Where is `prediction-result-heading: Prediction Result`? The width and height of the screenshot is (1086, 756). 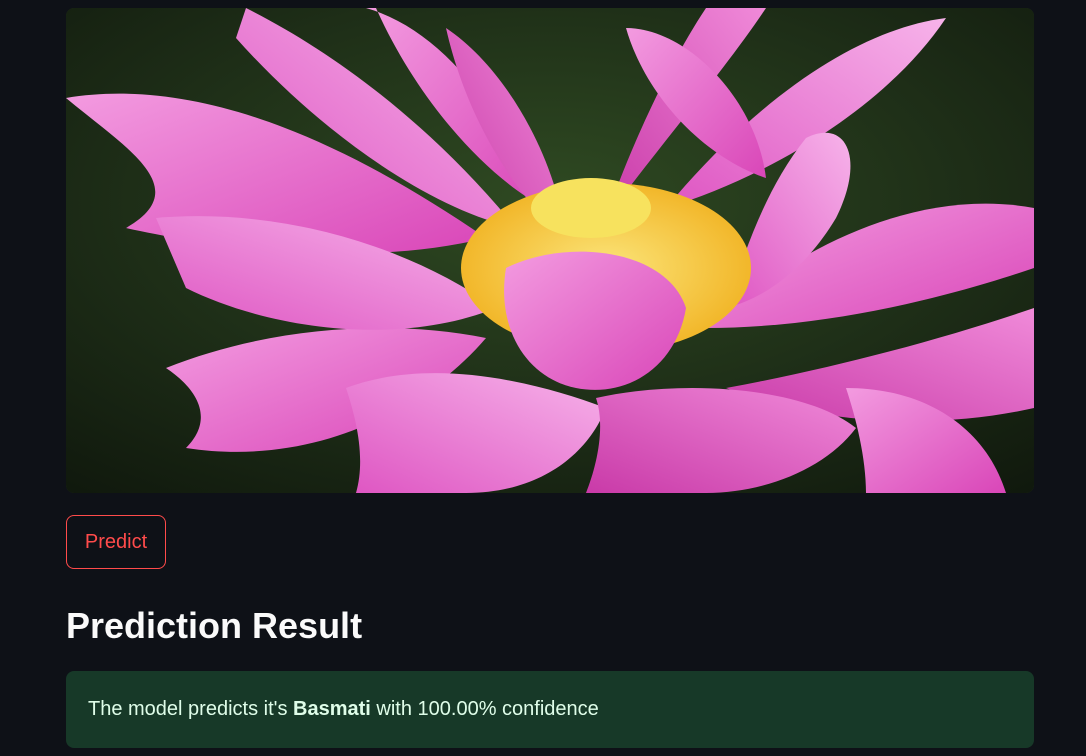 prediction-result-heading: Prediction Result is located at coordinates (214, 625).